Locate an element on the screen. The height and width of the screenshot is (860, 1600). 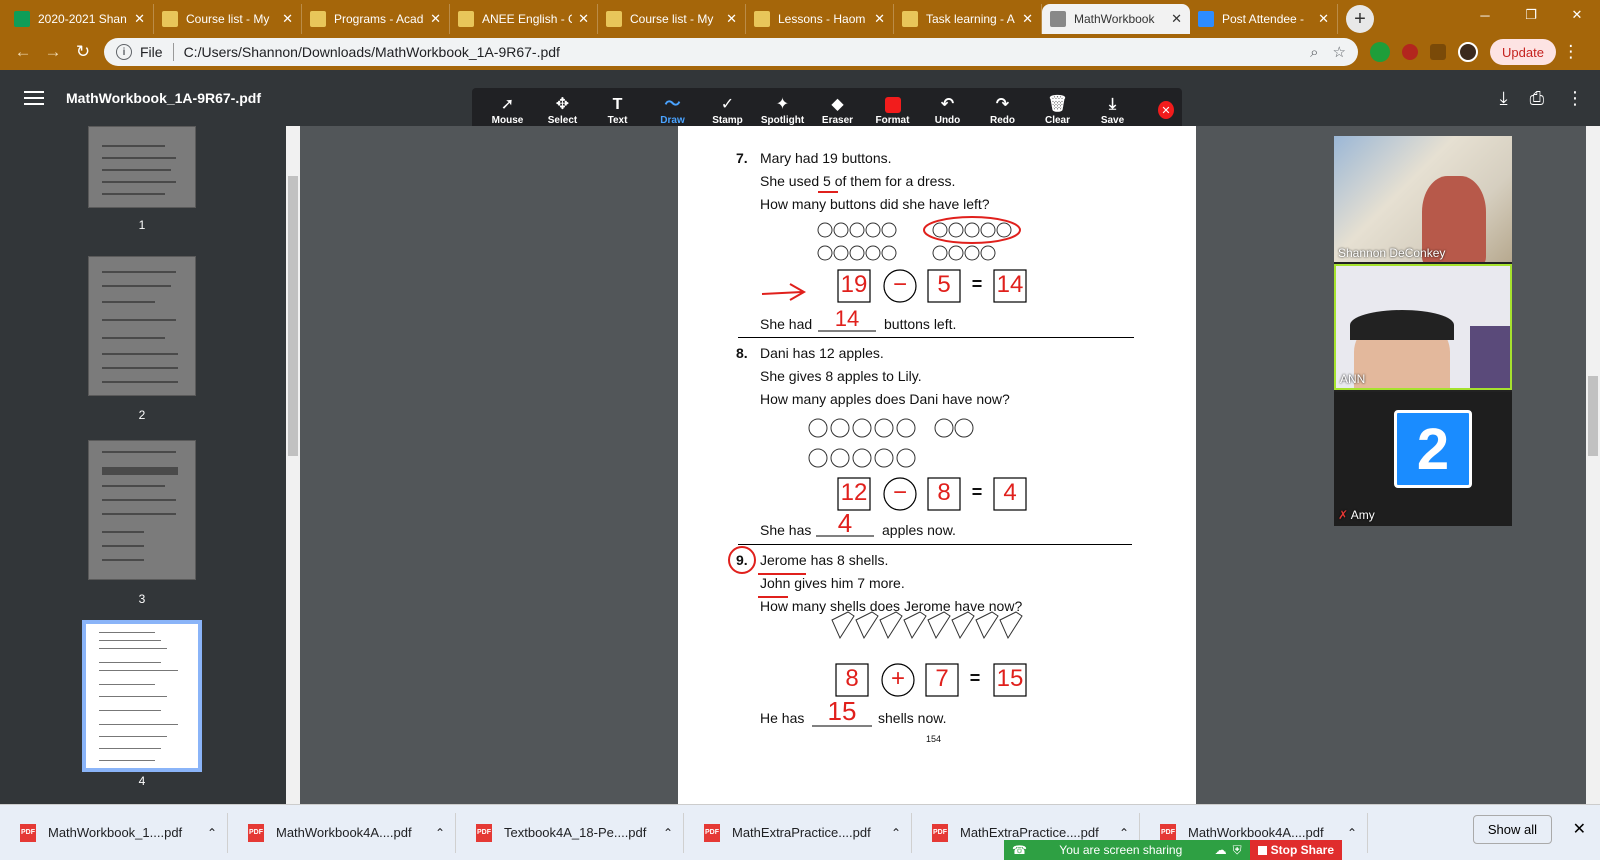
share-status-icon: ☎ is located at coordinates (1019, 850).